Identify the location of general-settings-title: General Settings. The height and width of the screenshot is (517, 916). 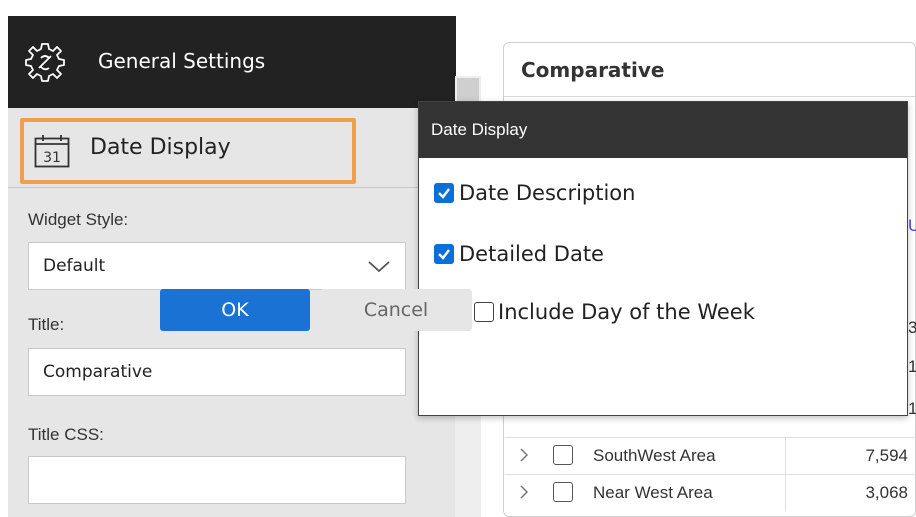
(182, 61).